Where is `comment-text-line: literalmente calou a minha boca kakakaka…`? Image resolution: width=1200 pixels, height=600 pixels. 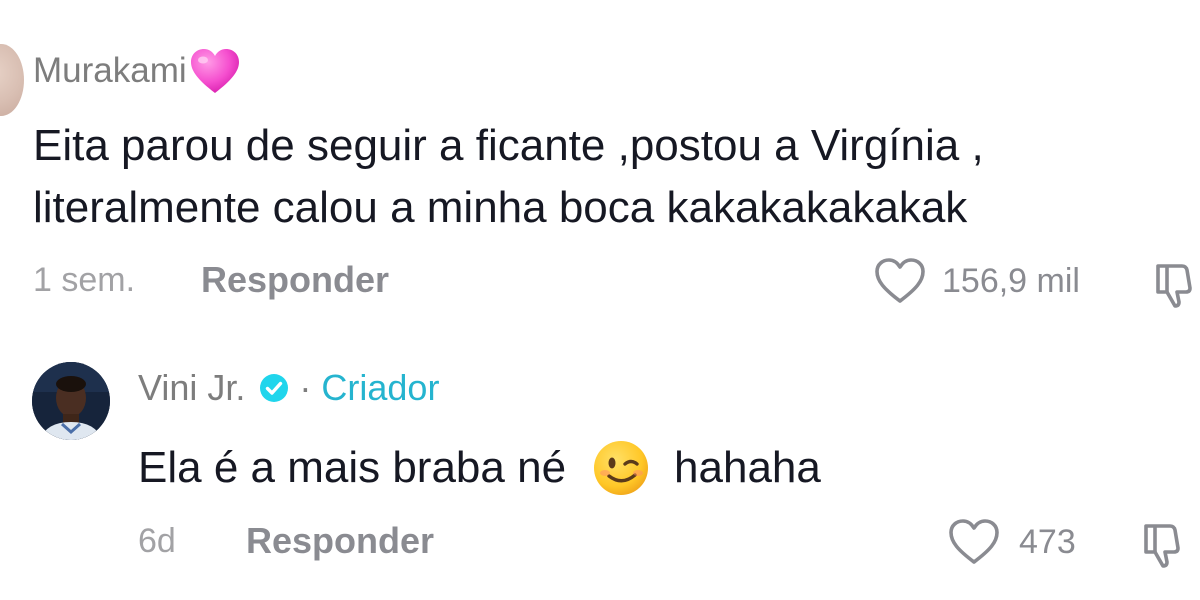
comment-text-line: literalmente calou a minha boca kakakaka… is located at coordinates (500, 207).